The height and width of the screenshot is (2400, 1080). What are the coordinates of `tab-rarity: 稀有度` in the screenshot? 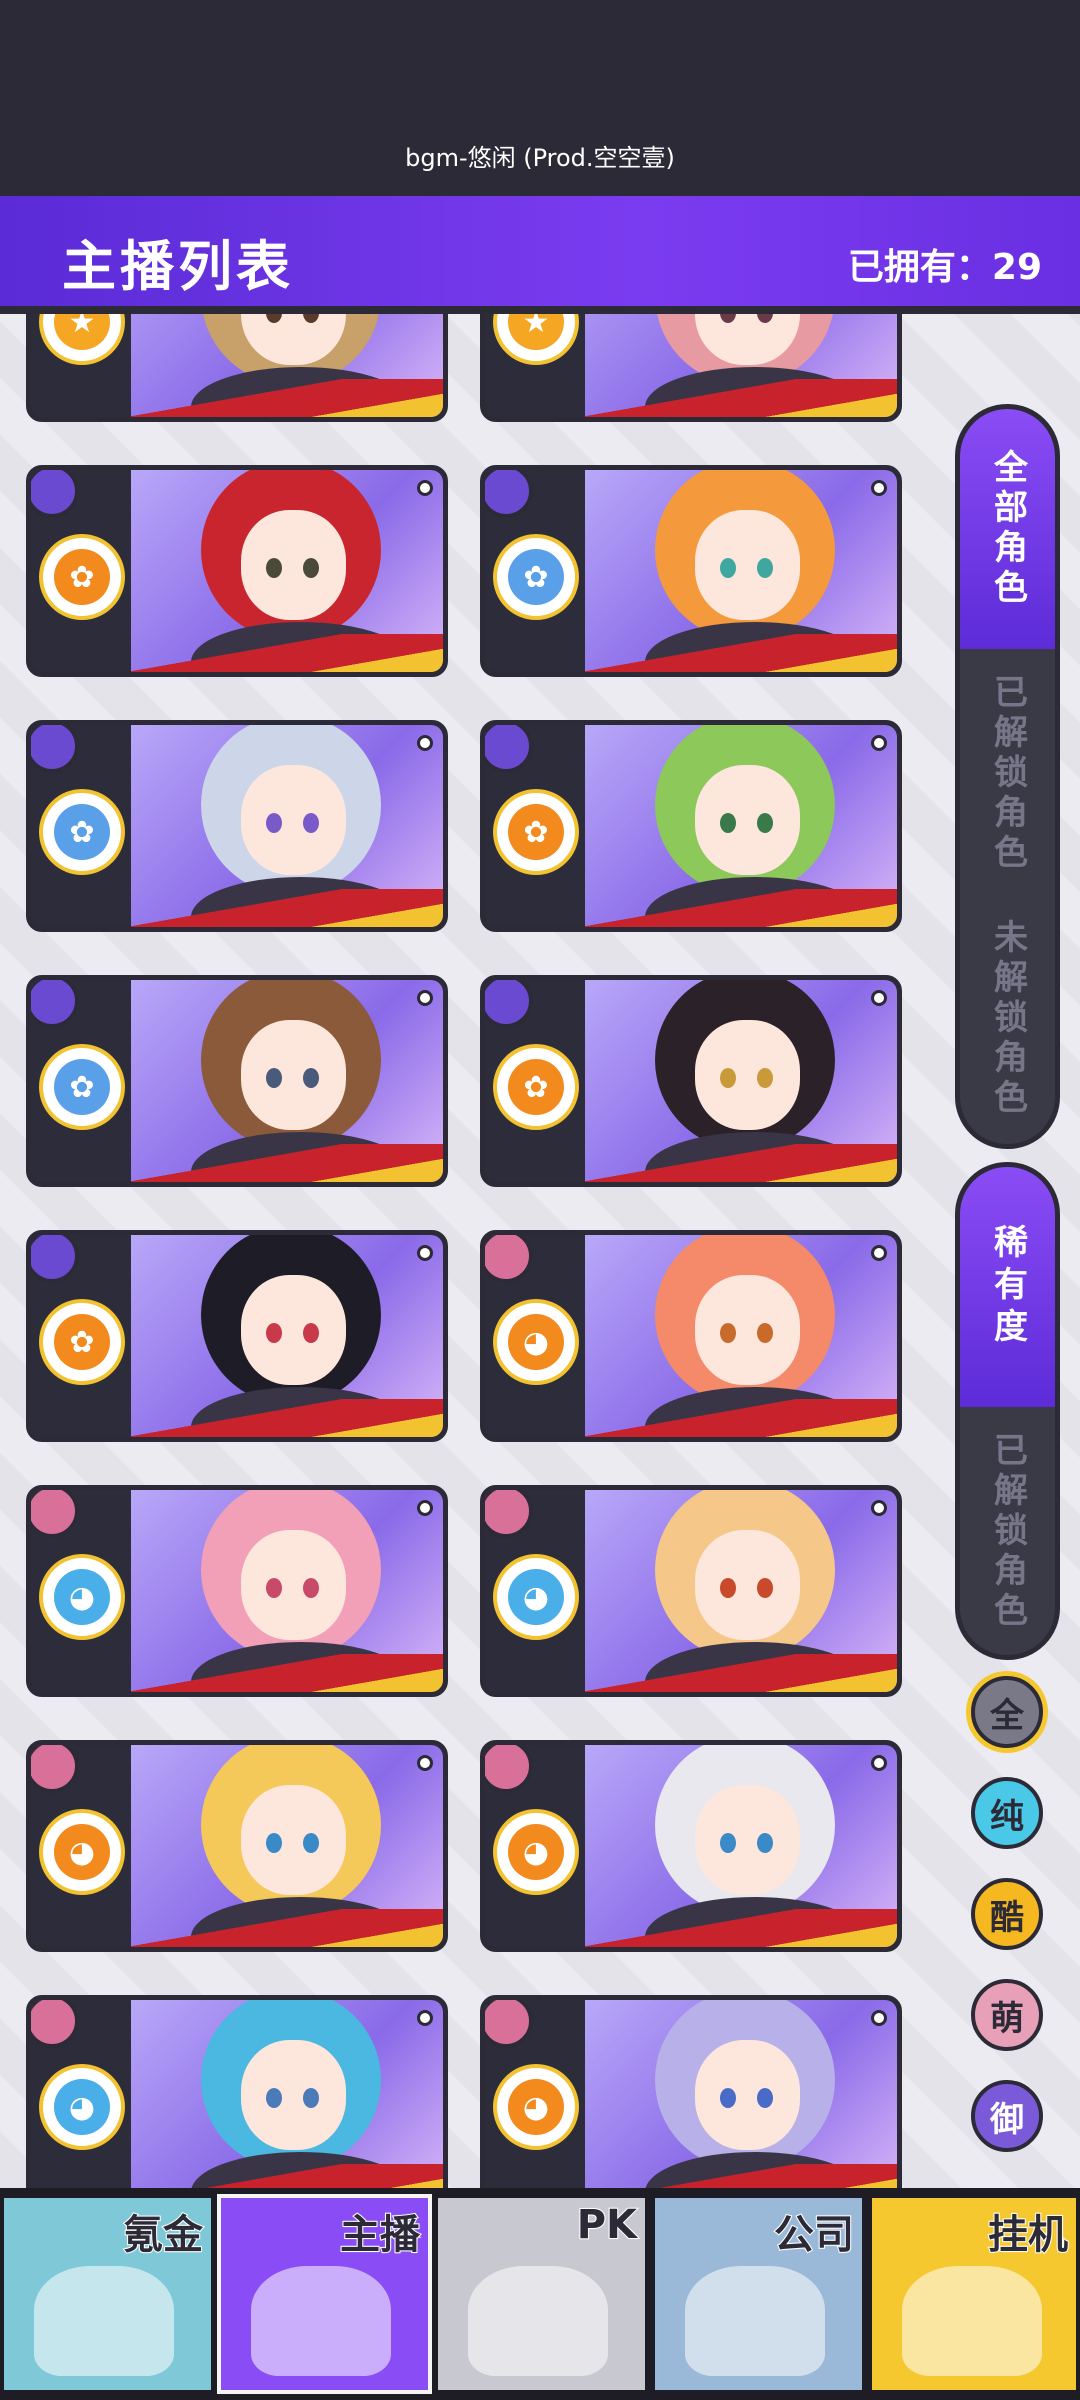 It's located at (1007, 1287).